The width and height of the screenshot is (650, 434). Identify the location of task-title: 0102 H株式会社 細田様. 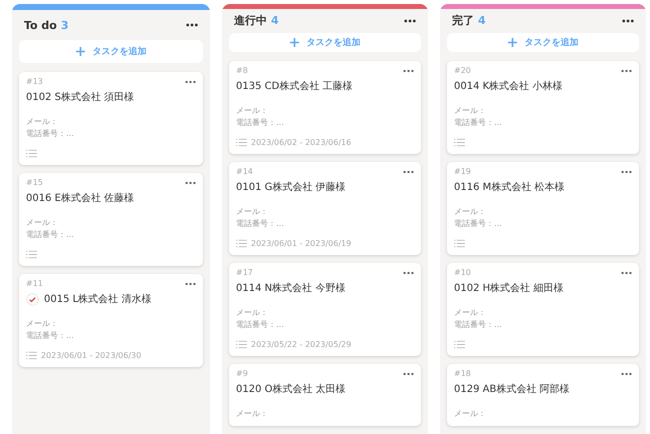
(509, 288).